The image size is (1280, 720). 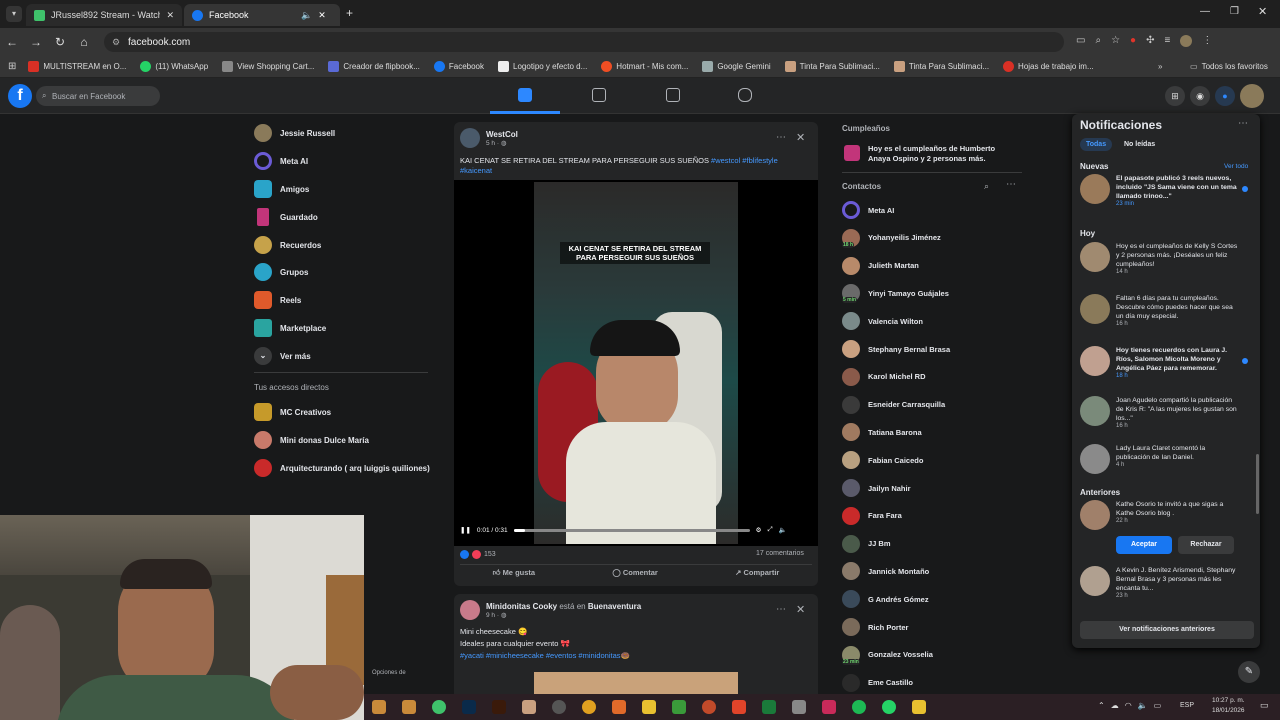 I want to click on sidebar-item-reels: Reels, so click(x=277, y=300).